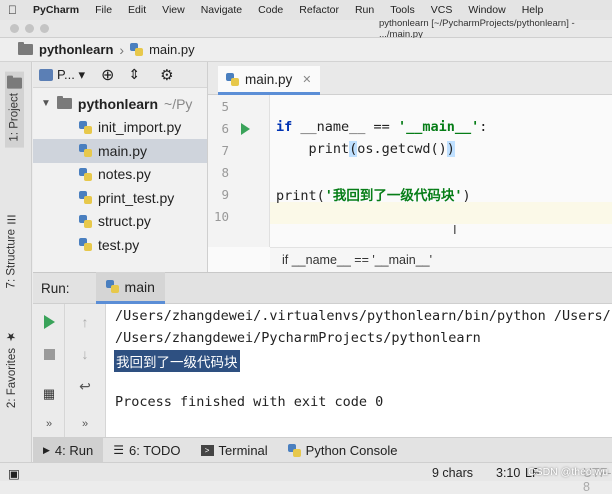 Image resolution: width=612 pixels, height=494 pixels. I want to click on minimize-window-button, so click(29, 28).